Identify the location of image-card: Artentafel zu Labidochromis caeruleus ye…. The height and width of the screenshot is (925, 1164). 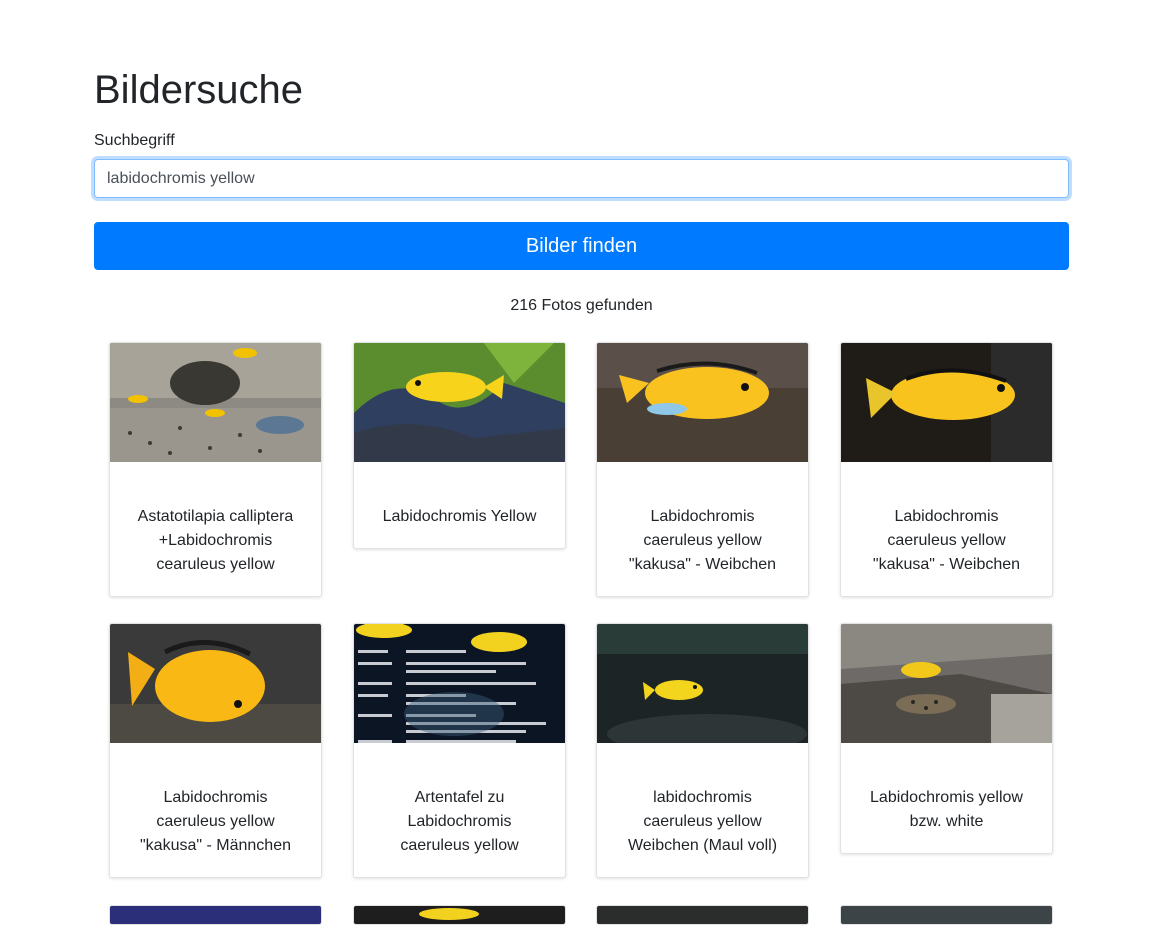
(459, 750).